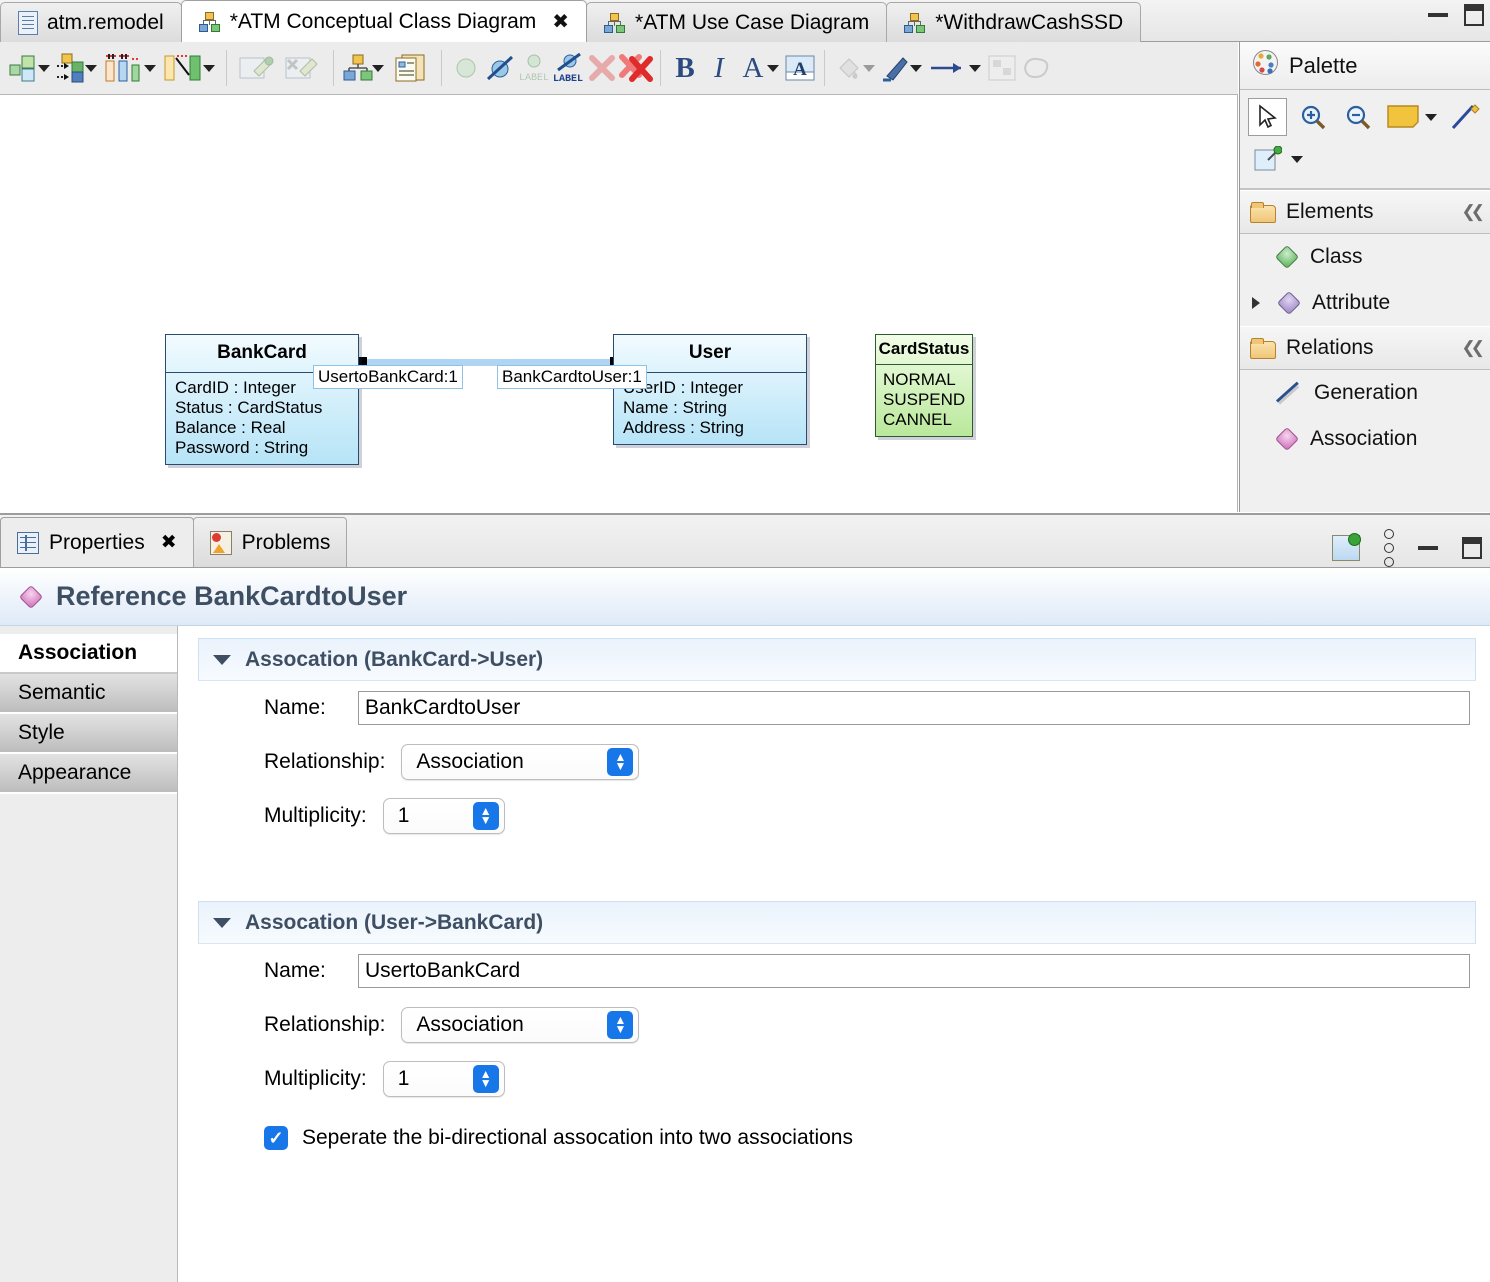  What do you see at coordinates (183, 68) in the screenshot?
I see `add-generation-tool` at bounding box center [183, 68].